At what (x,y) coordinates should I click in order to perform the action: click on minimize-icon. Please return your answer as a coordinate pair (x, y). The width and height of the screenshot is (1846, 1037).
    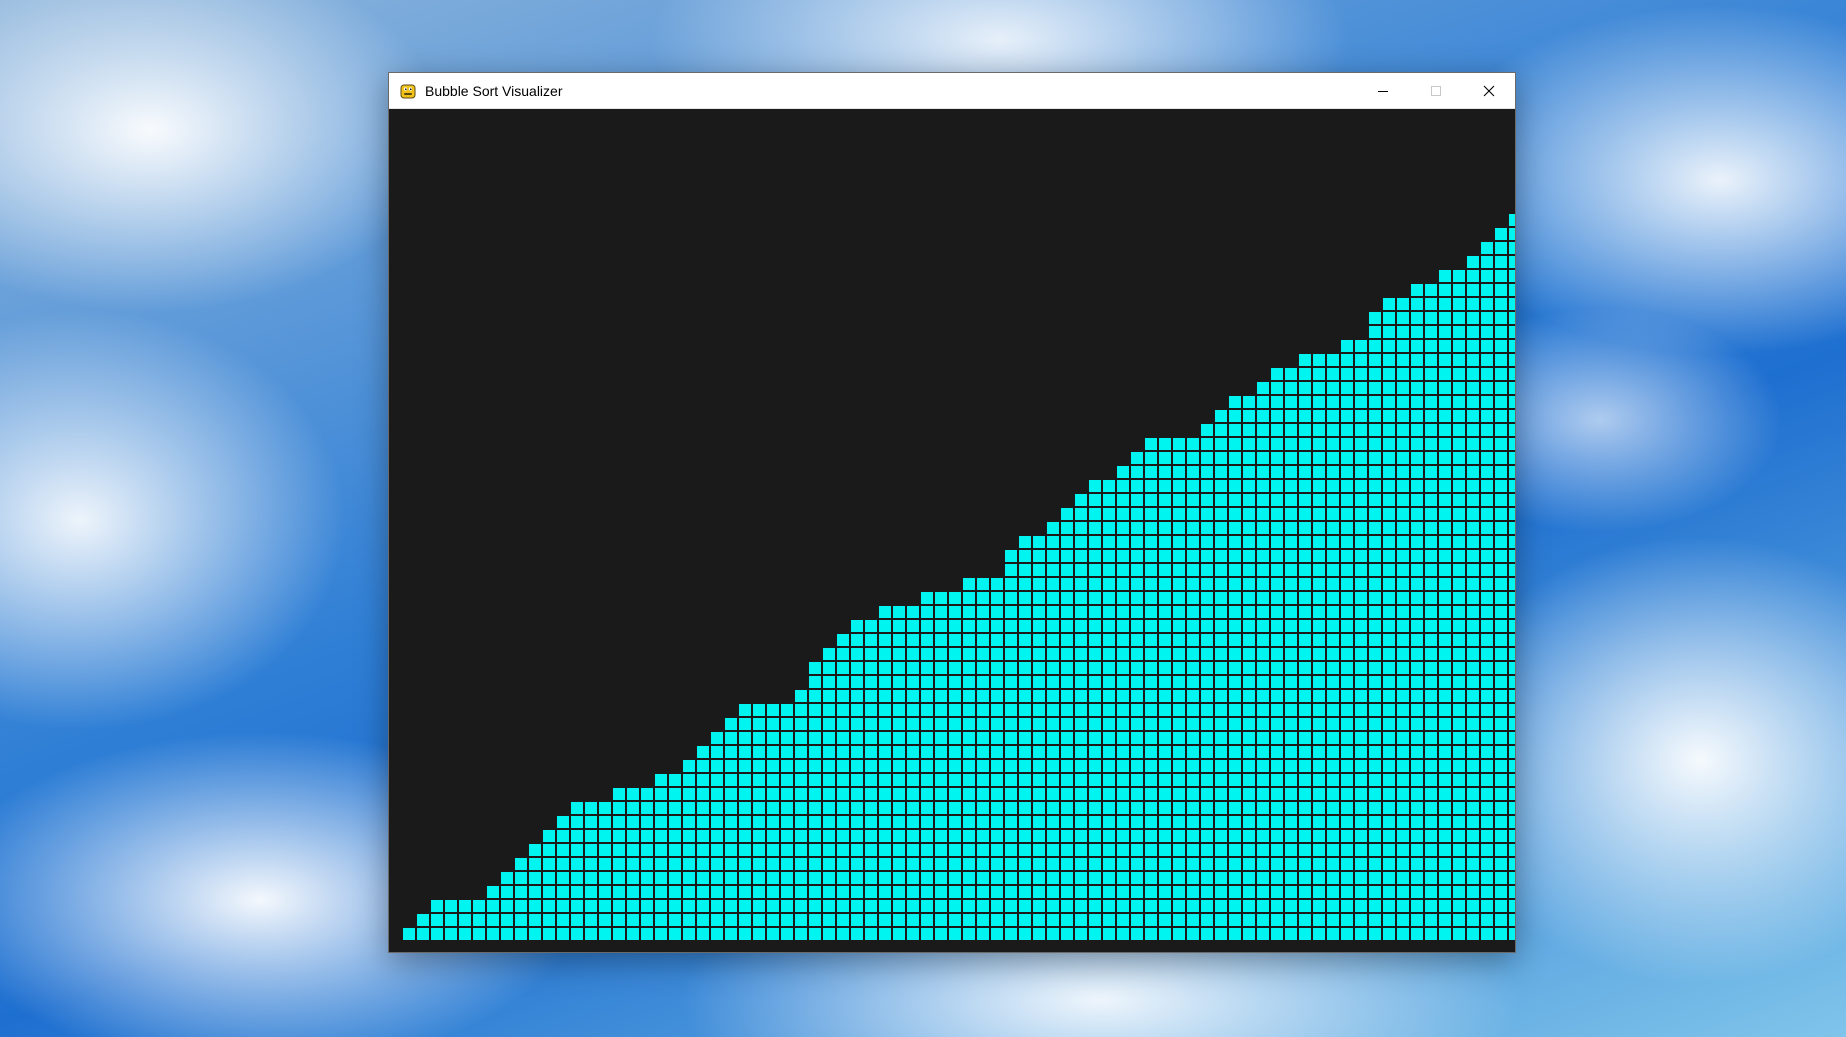
    Looking at the image, I should click on (1383, 91).